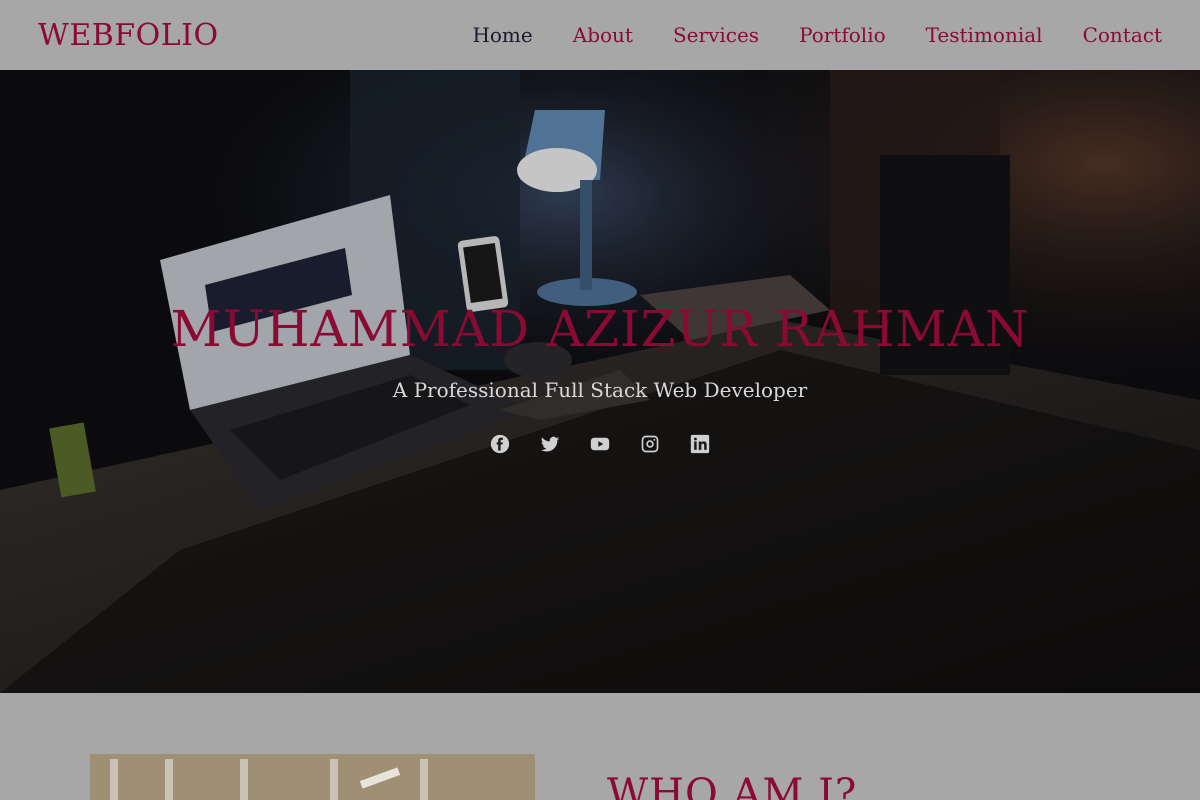  What do you see at coordinates (500, 444) in the screenshot?
I see `facebook-icon` at bounding box center [500, 444].